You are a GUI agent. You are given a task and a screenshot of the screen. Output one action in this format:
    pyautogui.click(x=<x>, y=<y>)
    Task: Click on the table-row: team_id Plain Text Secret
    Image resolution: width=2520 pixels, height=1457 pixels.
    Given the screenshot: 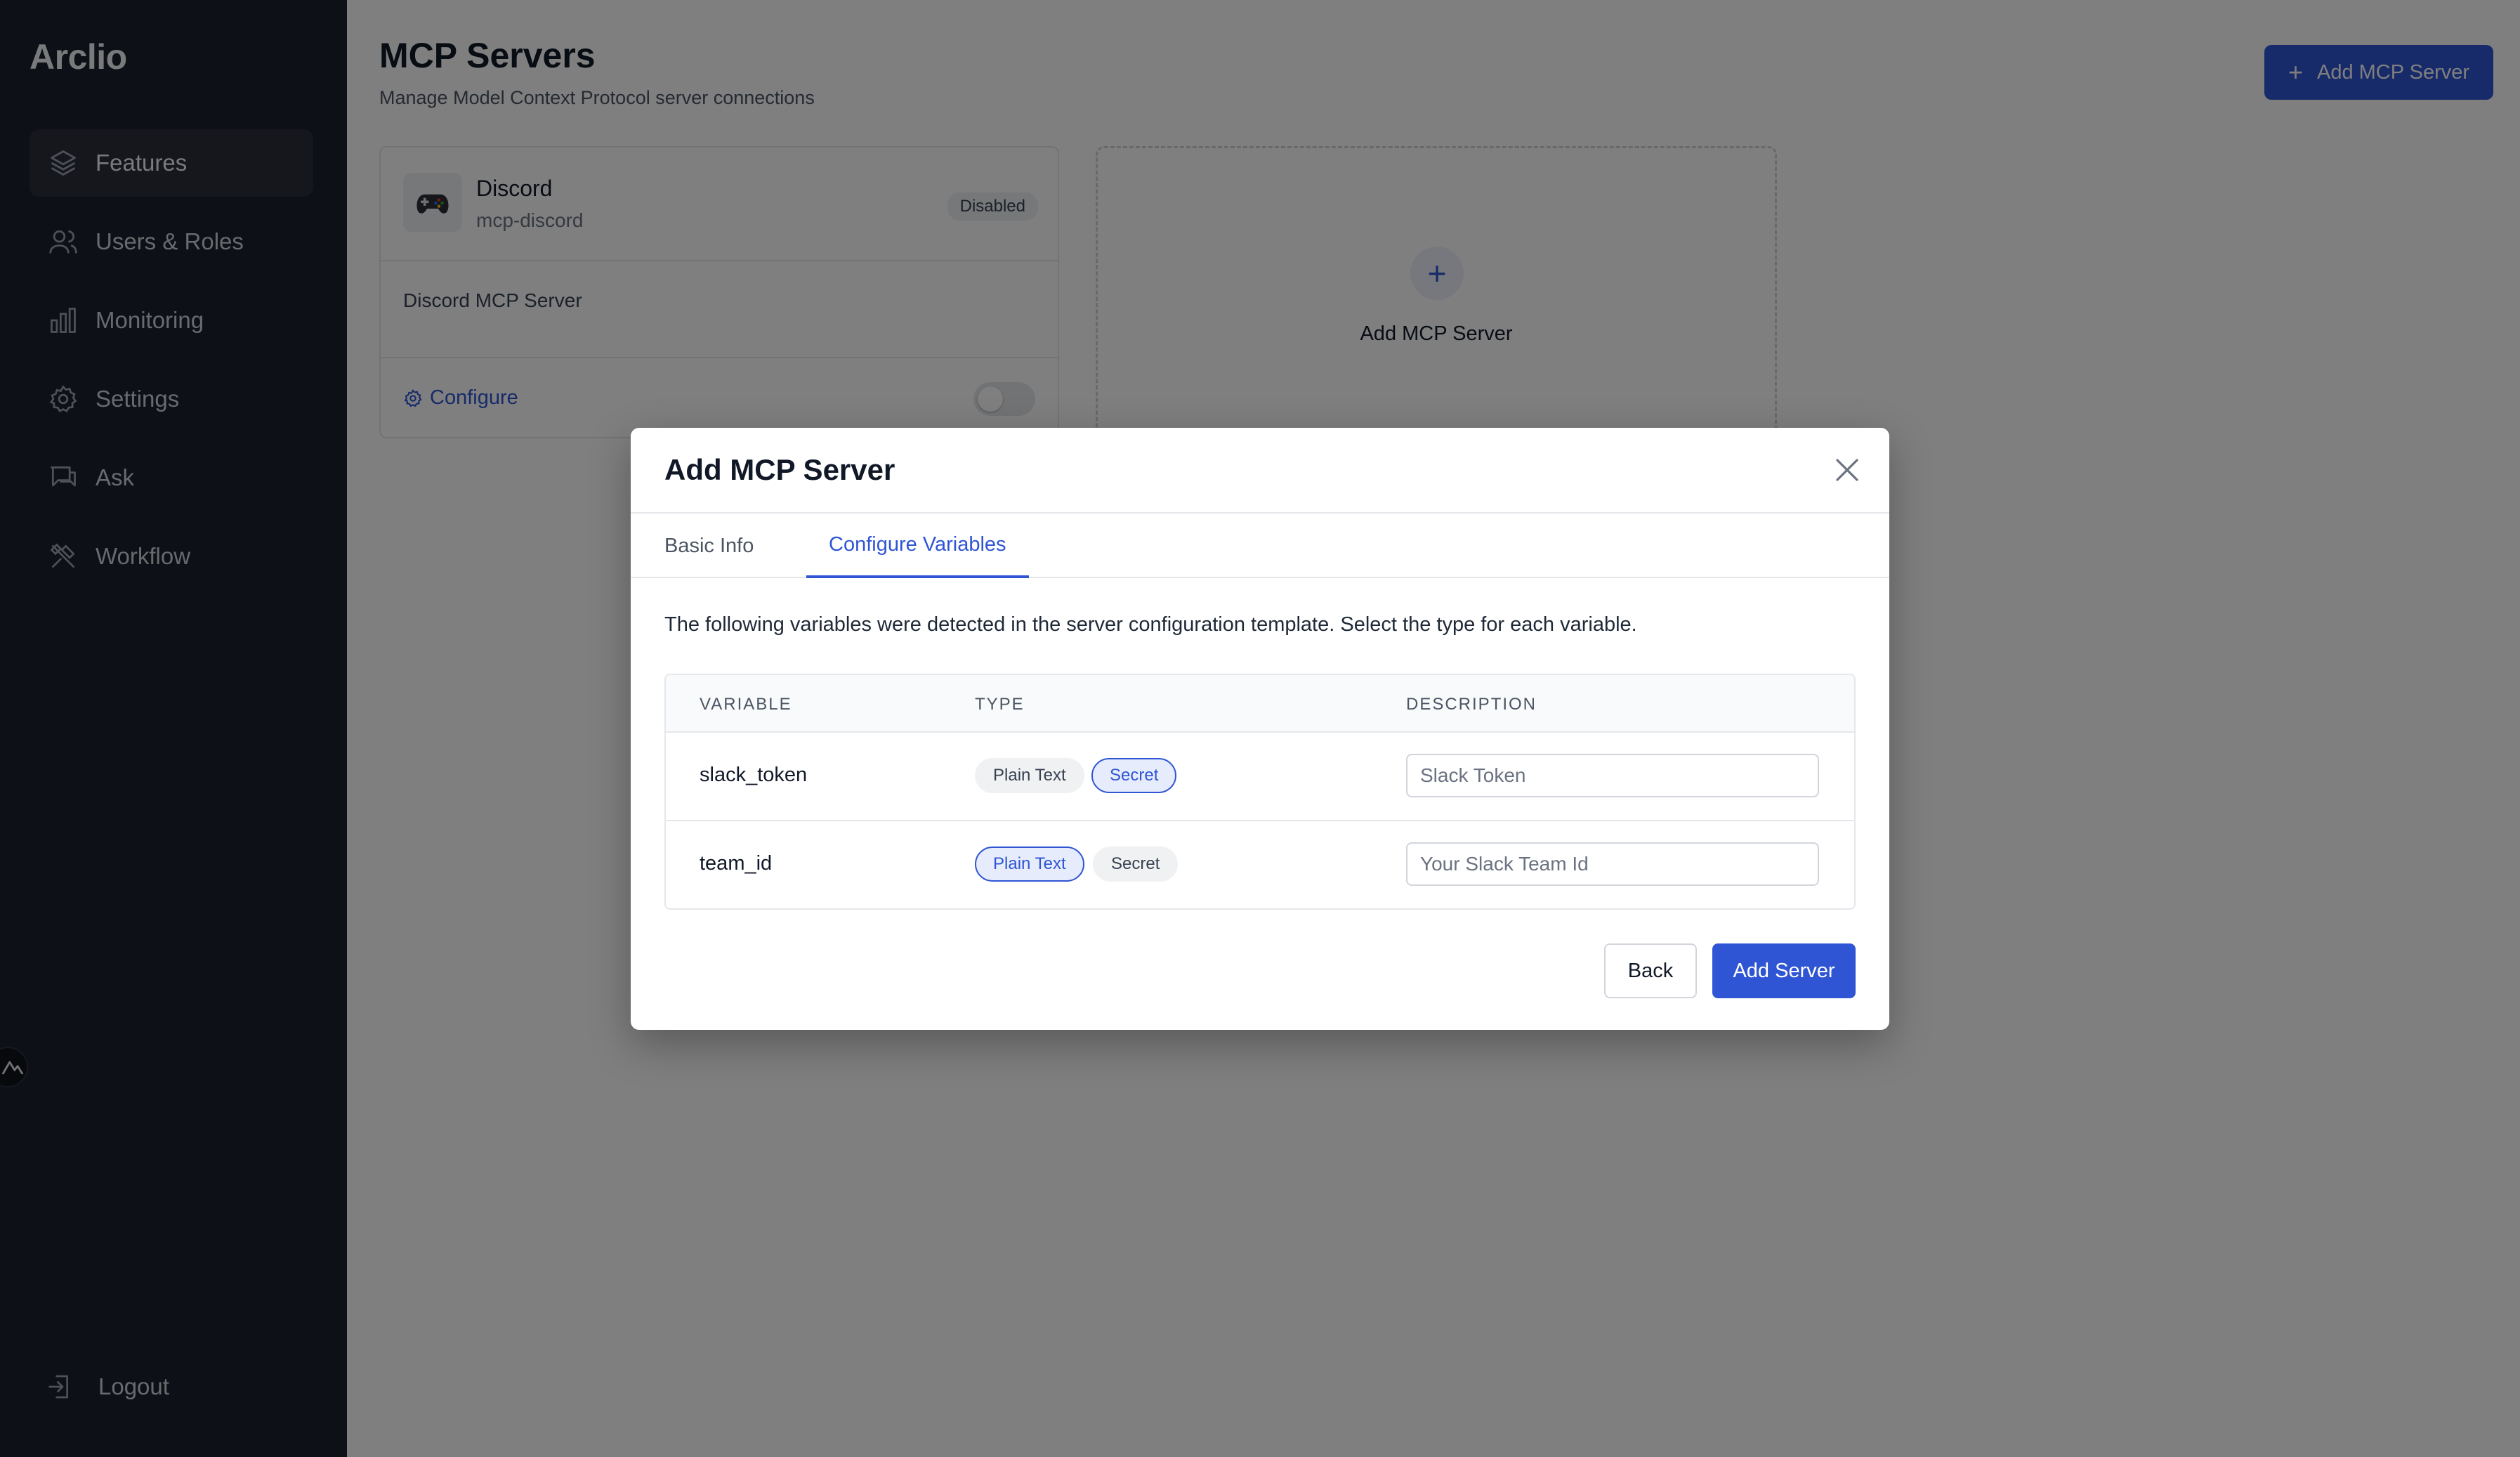 What is the action you would take?
    pyautogui.click(x=1260, y=865)
    